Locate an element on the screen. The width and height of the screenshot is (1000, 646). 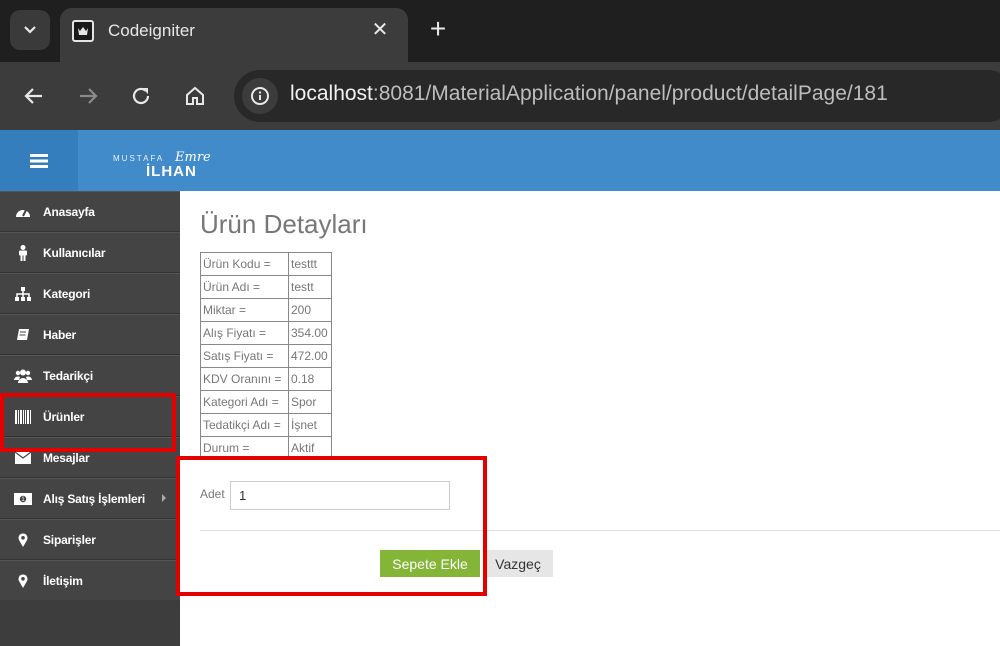
new-tab-button: + is located at coordinates (438, 30).